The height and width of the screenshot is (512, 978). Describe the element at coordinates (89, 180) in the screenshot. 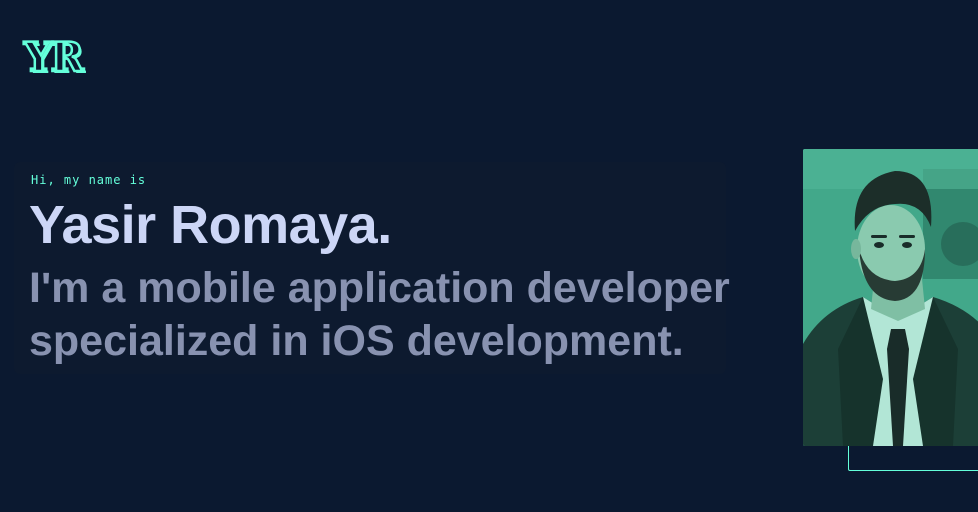

I see `hero-greeting: Hi, my name is` at that location.